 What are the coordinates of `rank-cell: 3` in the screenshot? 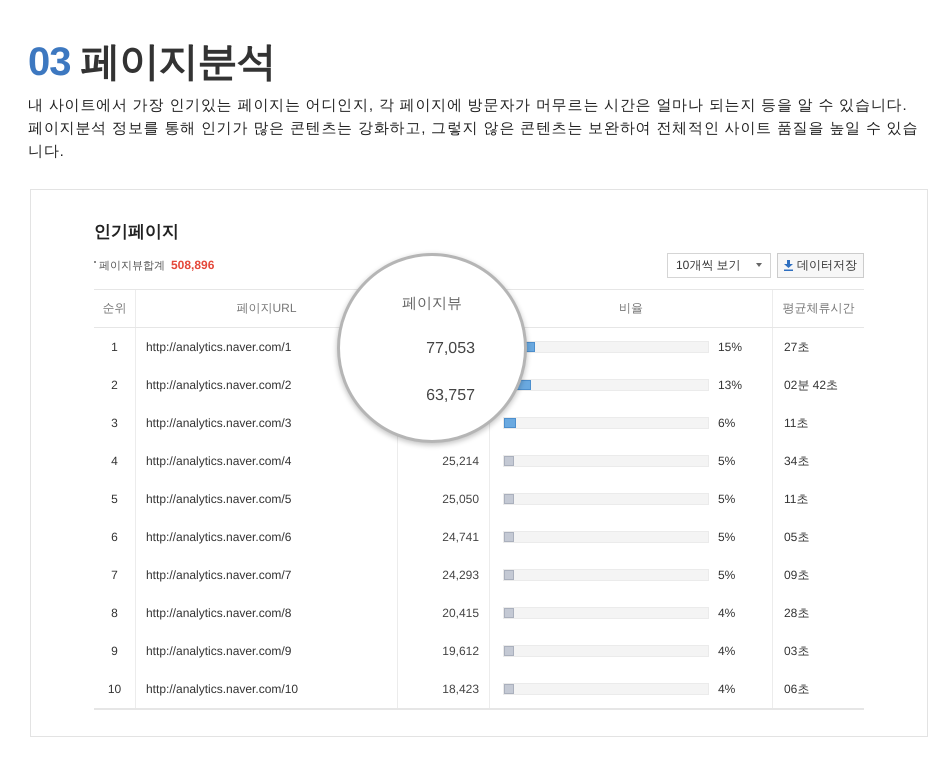 It's located at (115, 423).